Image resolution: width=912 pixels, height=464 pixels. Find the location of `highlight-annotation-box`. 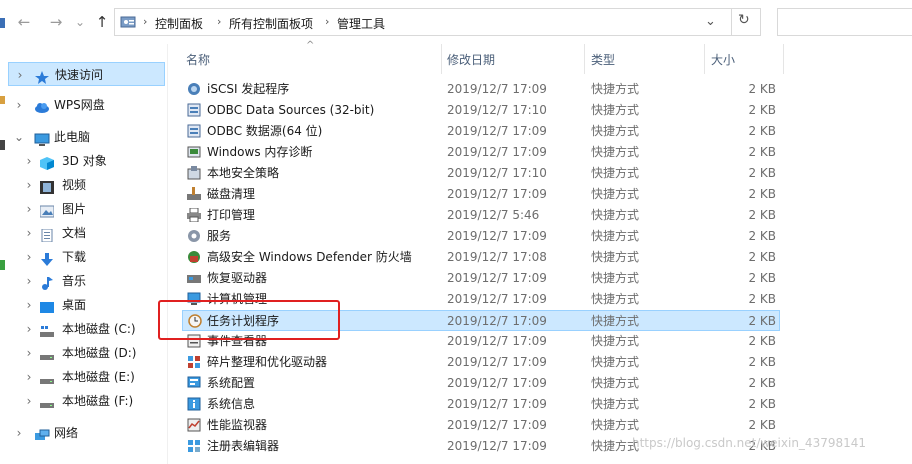

highlight-annotation-box is located at coordinates (249, 320).